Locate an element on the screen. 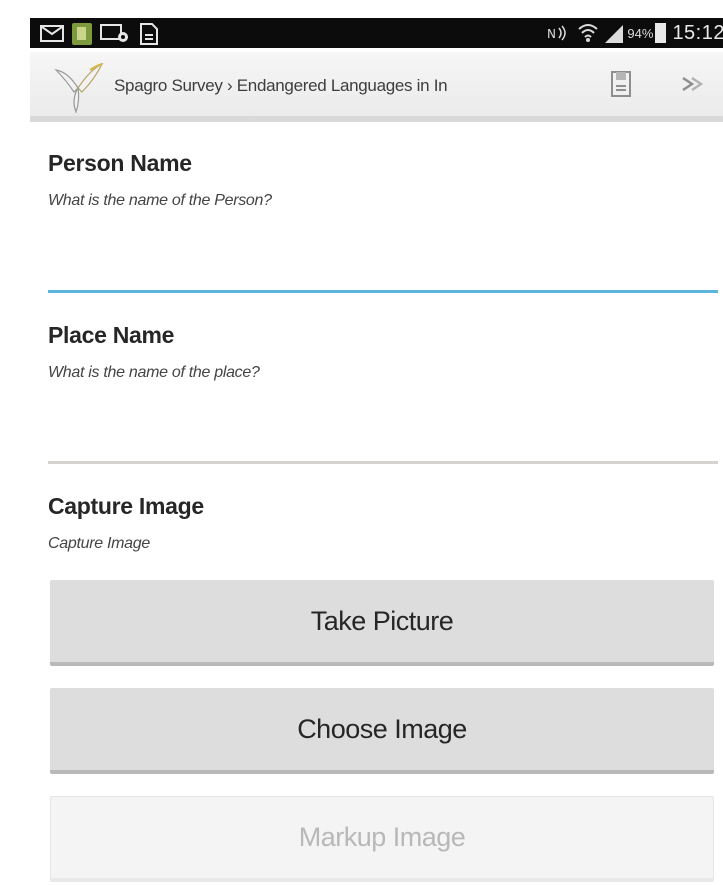  status-bar: N 94% 15:12 is located at coordinates (361, 26).